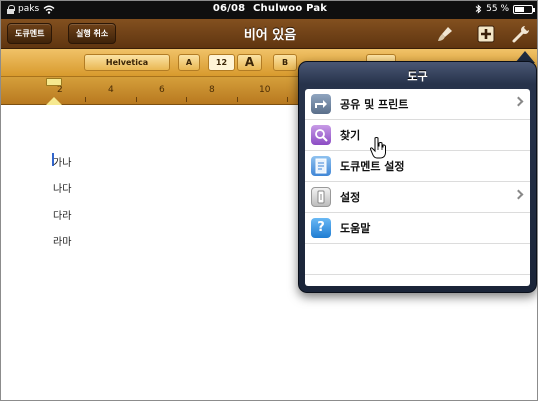 Image resolution: width=538 pixels, height=401 pixels. What do you see at coordinates (350, 197) in the screenshot?
I see `menu-item-label: 설정` at bounding box center [350, 197].